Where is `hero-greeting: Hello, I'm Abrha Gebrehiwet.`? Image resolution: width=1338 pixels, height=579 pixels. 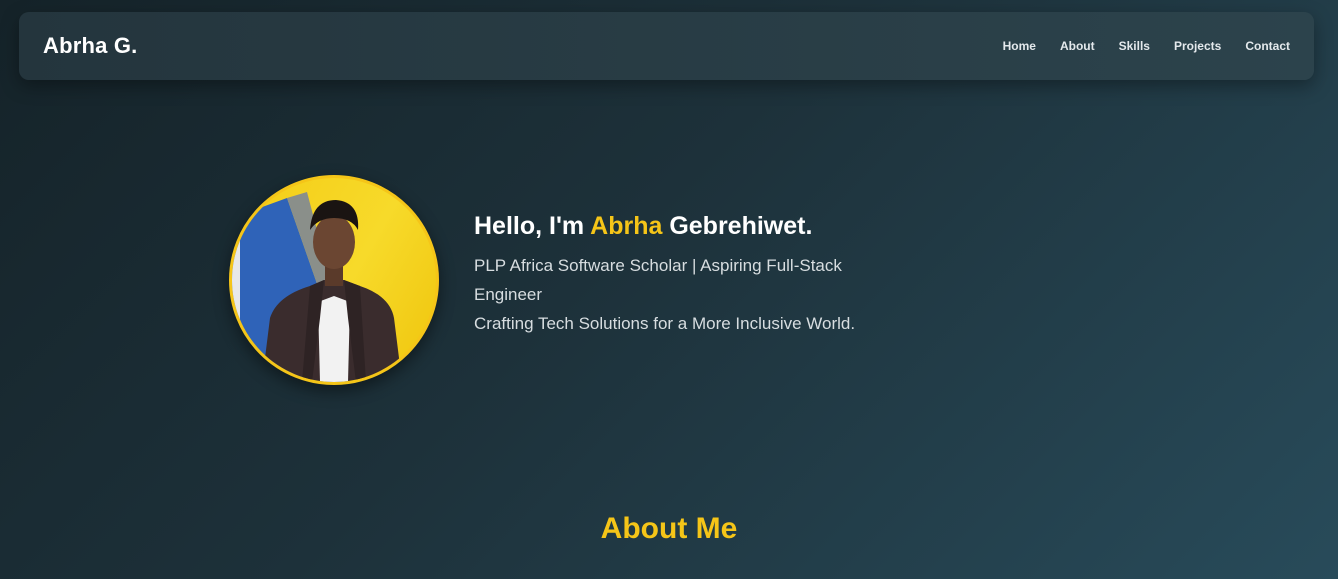
hero-greeting: Hello, I'm Abrha Gebrehiwet. is located at coordinates (679, 226).